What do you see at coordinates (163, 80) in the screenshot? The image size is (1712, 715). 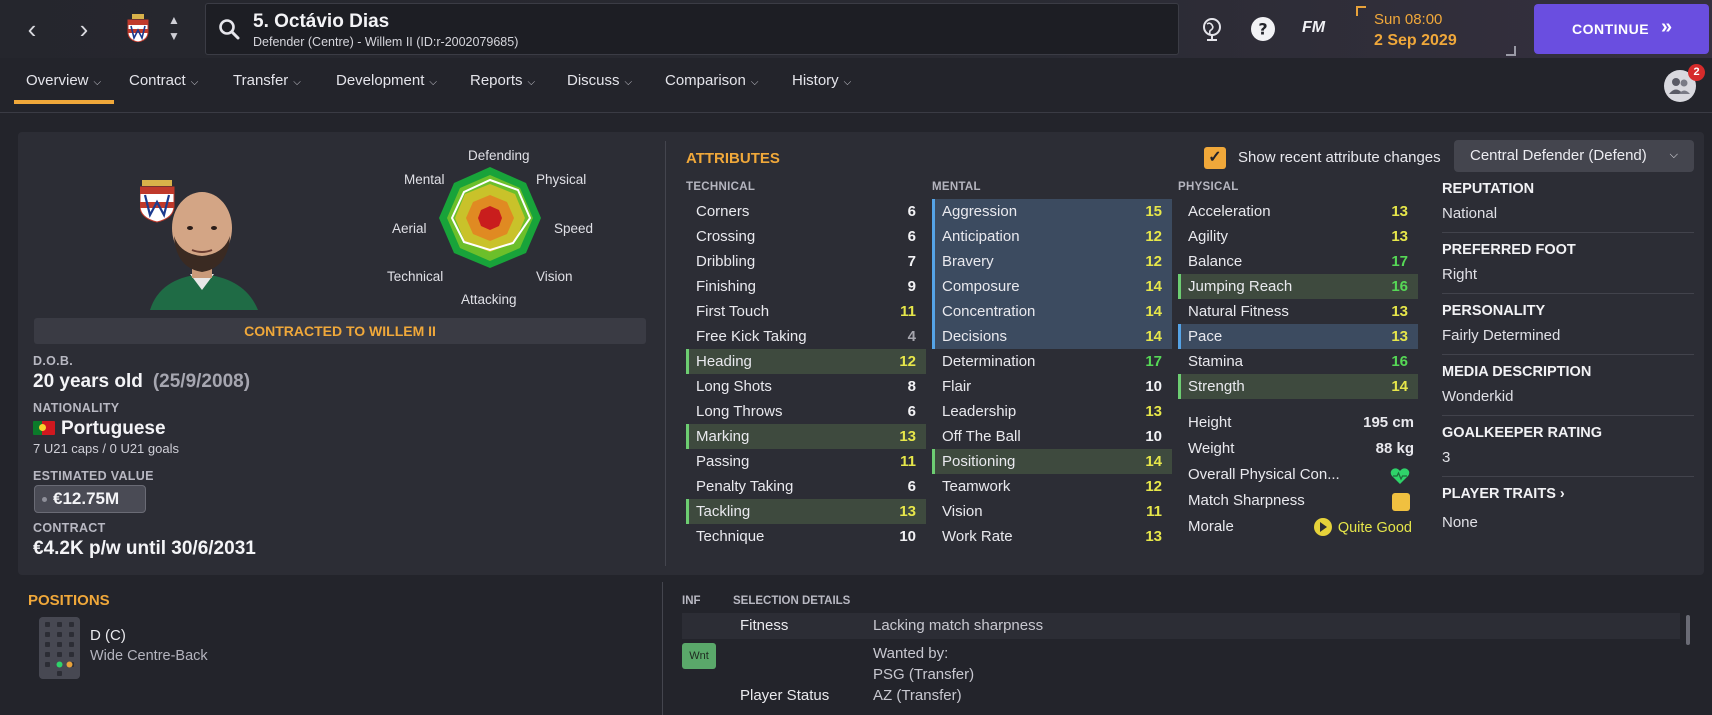 I see `tab-contract: Contract ⌵` at bounding box center [163, 80].